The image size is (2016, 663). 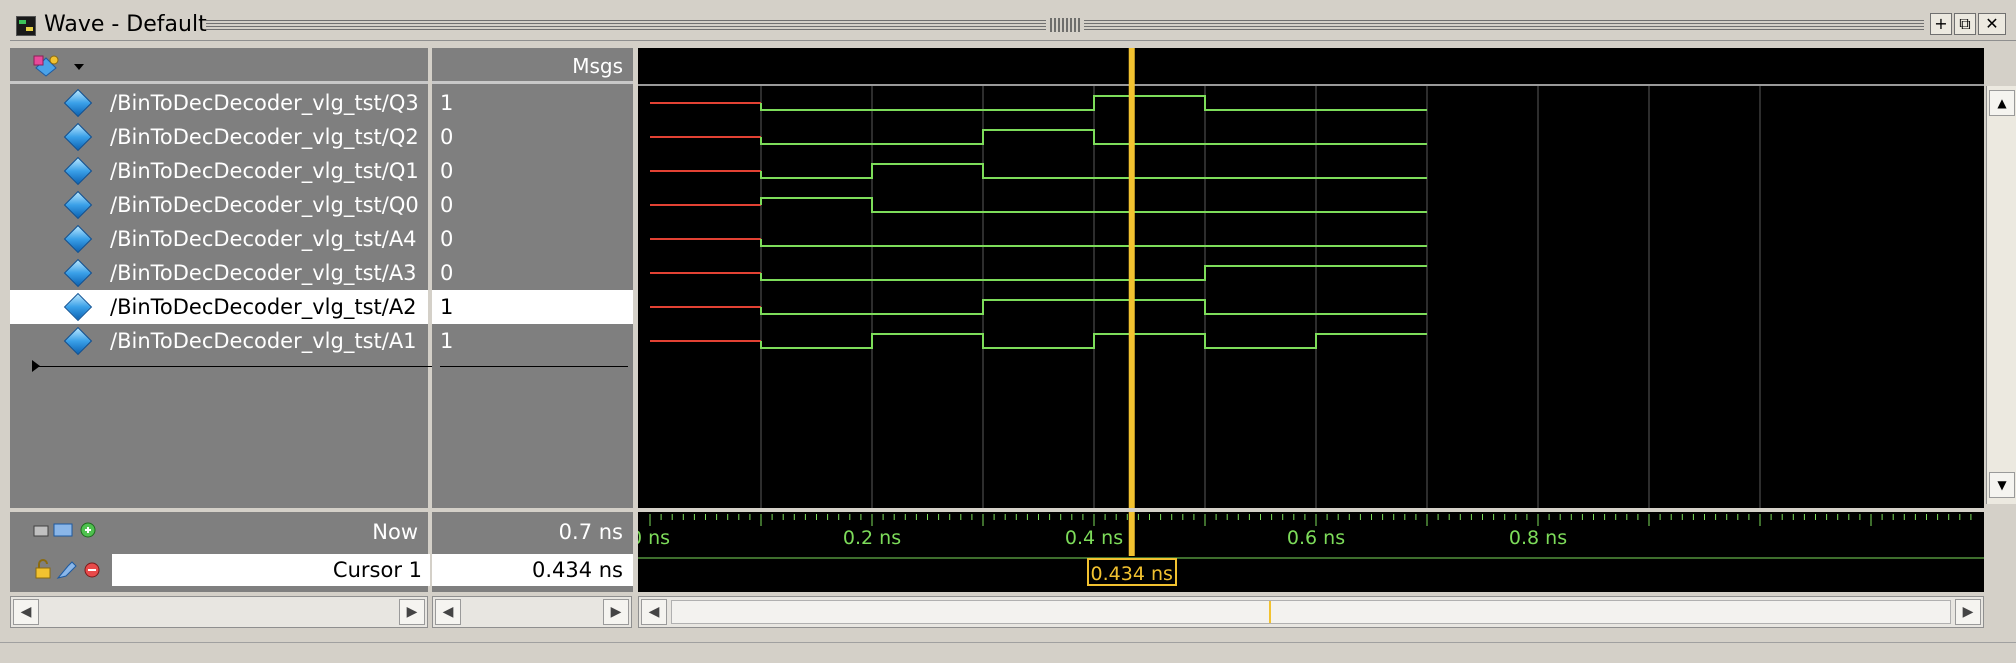 I want to click on now-label: Now, so click(x=395, y=532).